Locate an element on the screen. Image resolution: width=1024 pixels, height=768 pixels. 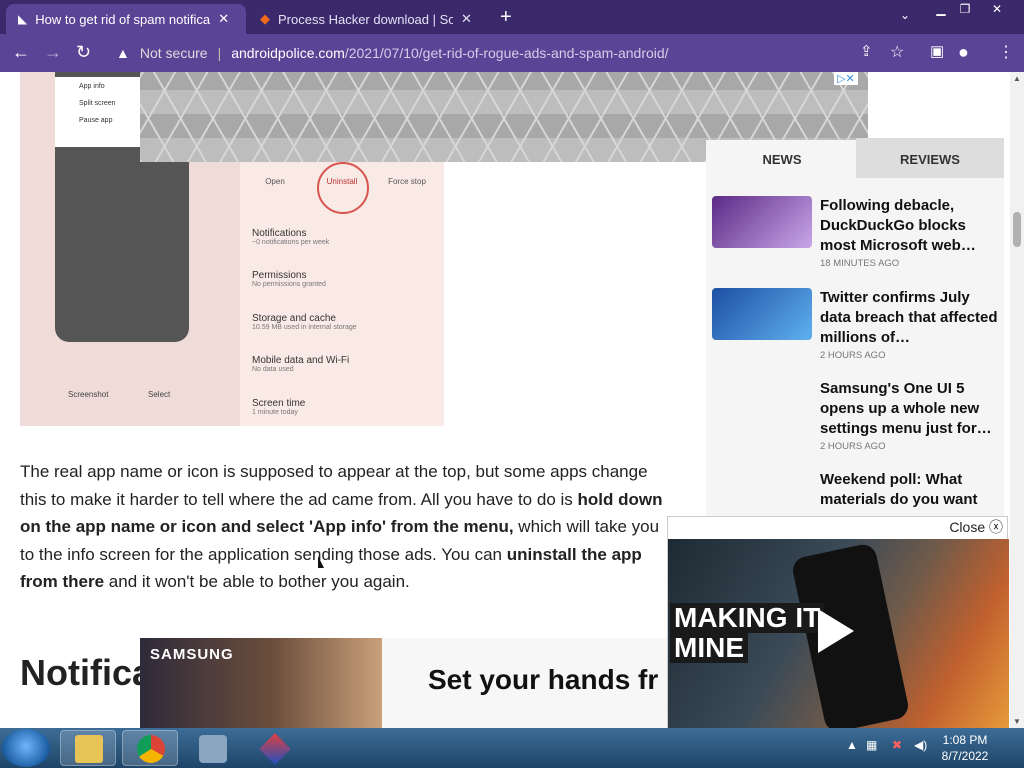
taskbar-explorer is located at coordinates (88, 748).